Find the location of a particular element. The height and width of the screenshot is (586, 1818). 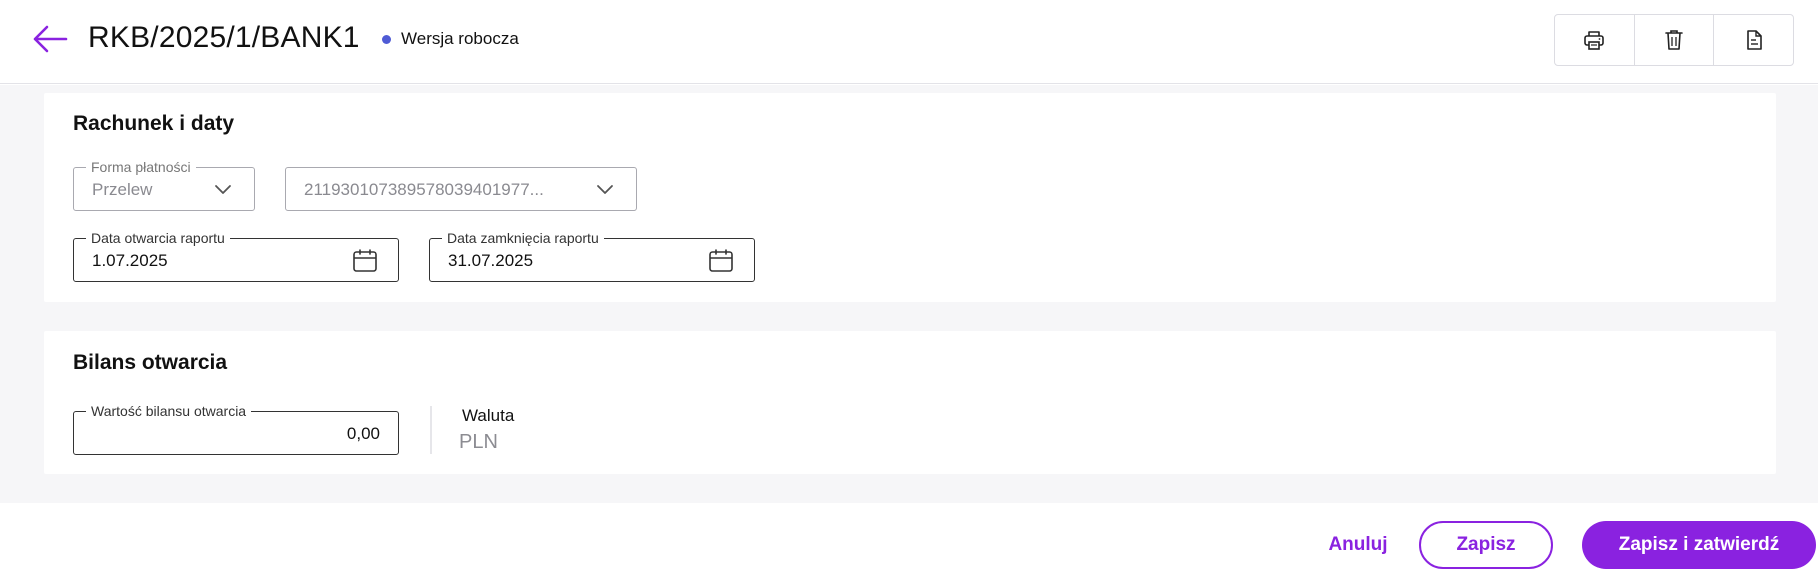

opening-balance-input: Wartość bilansu otwarcia 0,00 is located at coordinates (236, 428).